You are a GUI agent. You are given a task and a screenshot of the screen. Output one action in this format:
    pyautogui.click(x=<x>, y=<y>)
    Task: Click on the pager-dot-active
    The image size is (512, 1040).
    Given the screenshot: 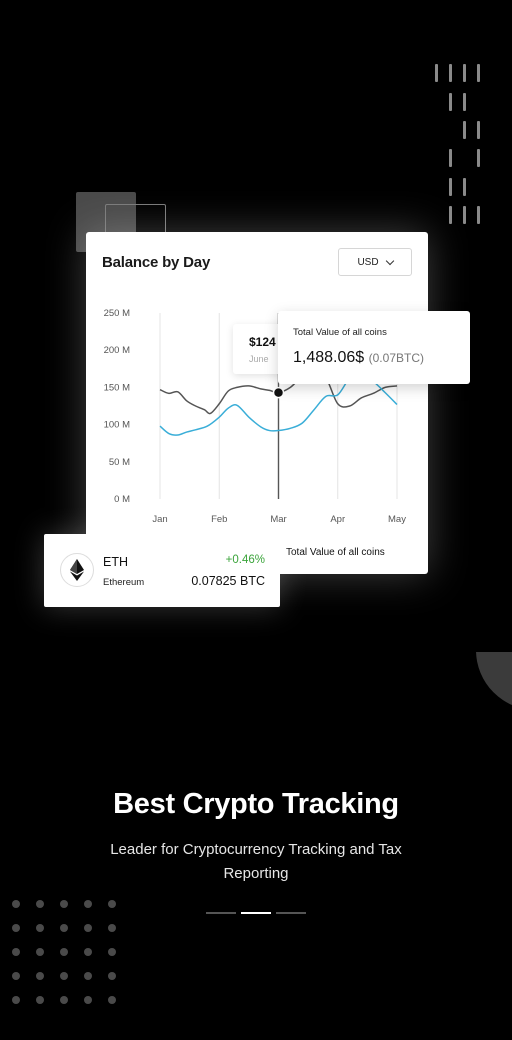 What is the action you would take?
    pyautogui.click(x=256, y=913)
    